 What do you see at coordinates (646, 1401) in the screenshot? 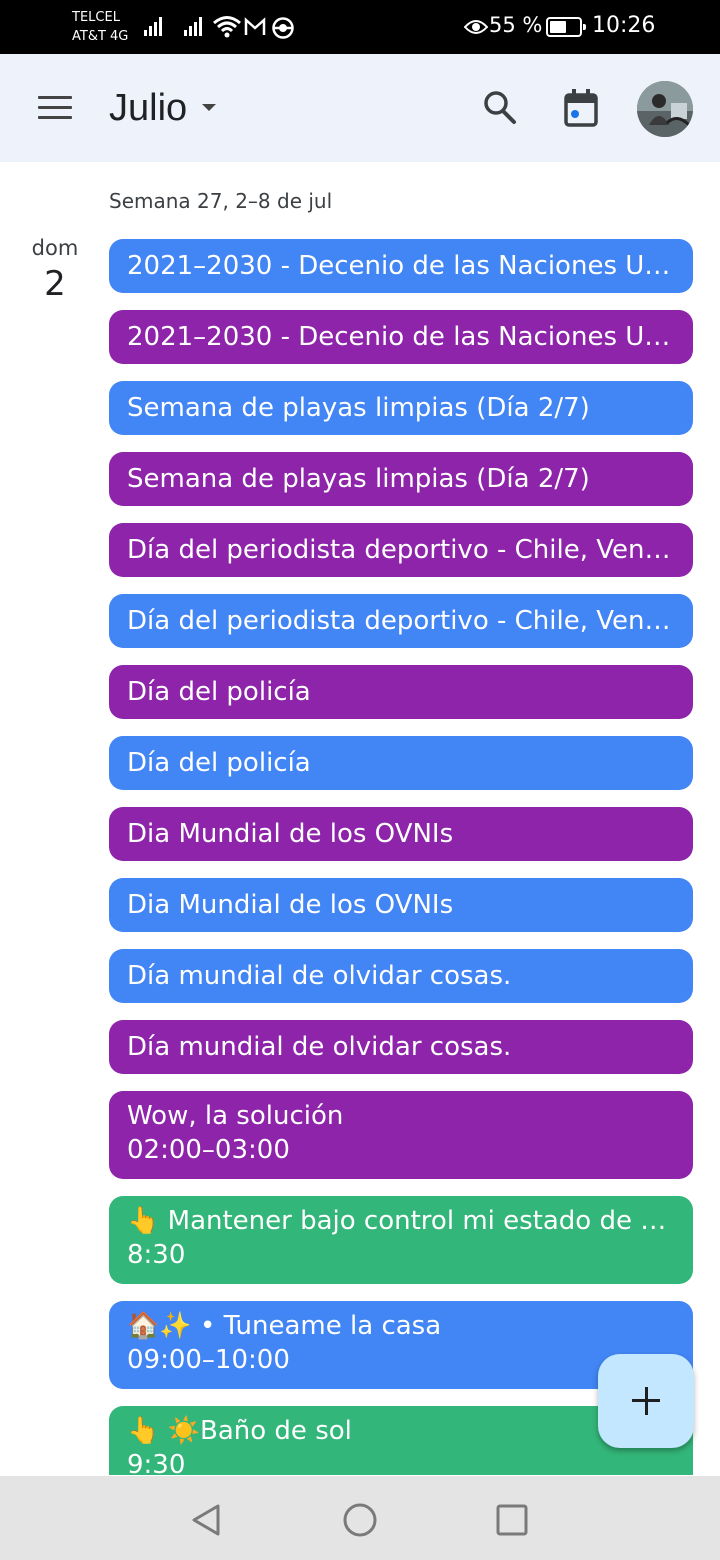
I see `create-event-button` at bounding box center [646, 1401].